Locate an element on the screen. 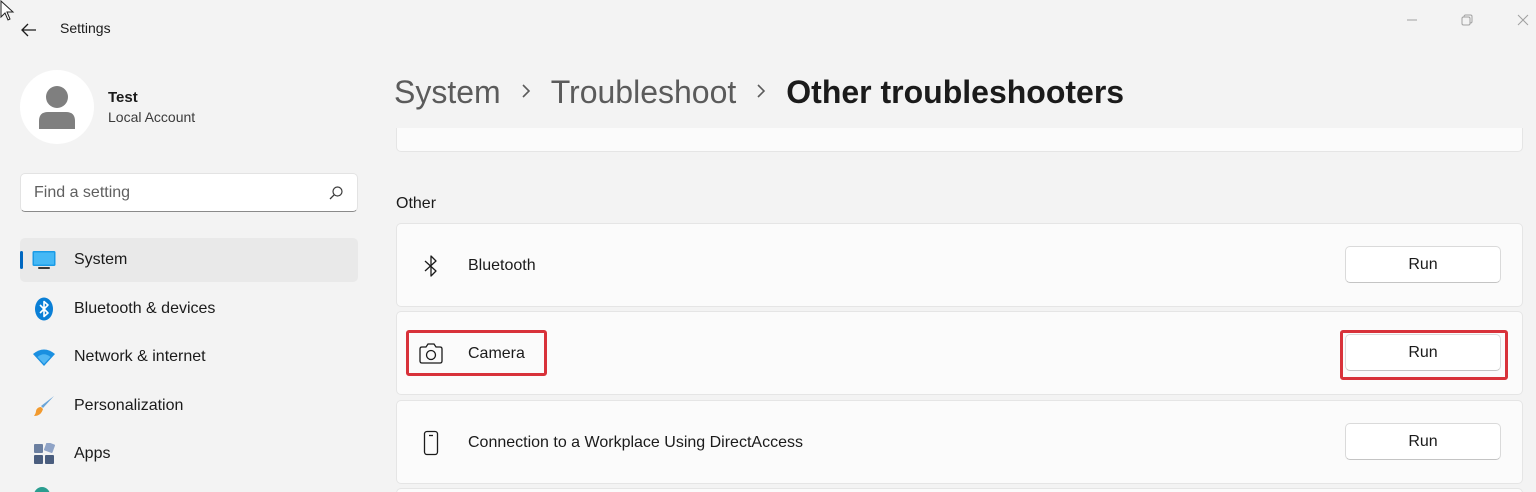 Image resolution: width=1536 pixels, height=492 pixels. restore-button is located at coordinates (1467, 20).